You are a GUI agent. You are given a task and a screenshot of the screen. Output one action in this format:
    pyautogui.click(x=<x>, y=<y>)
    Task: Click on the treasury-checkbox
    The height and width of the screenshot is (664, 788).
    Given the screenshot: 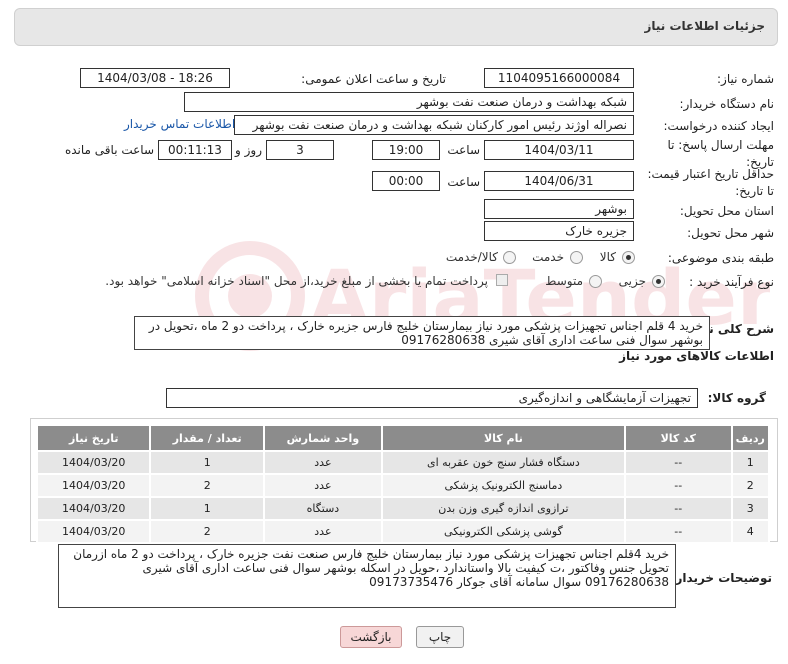 What is the action you would take?
    pyautogui.click(x=502, y=280)
    